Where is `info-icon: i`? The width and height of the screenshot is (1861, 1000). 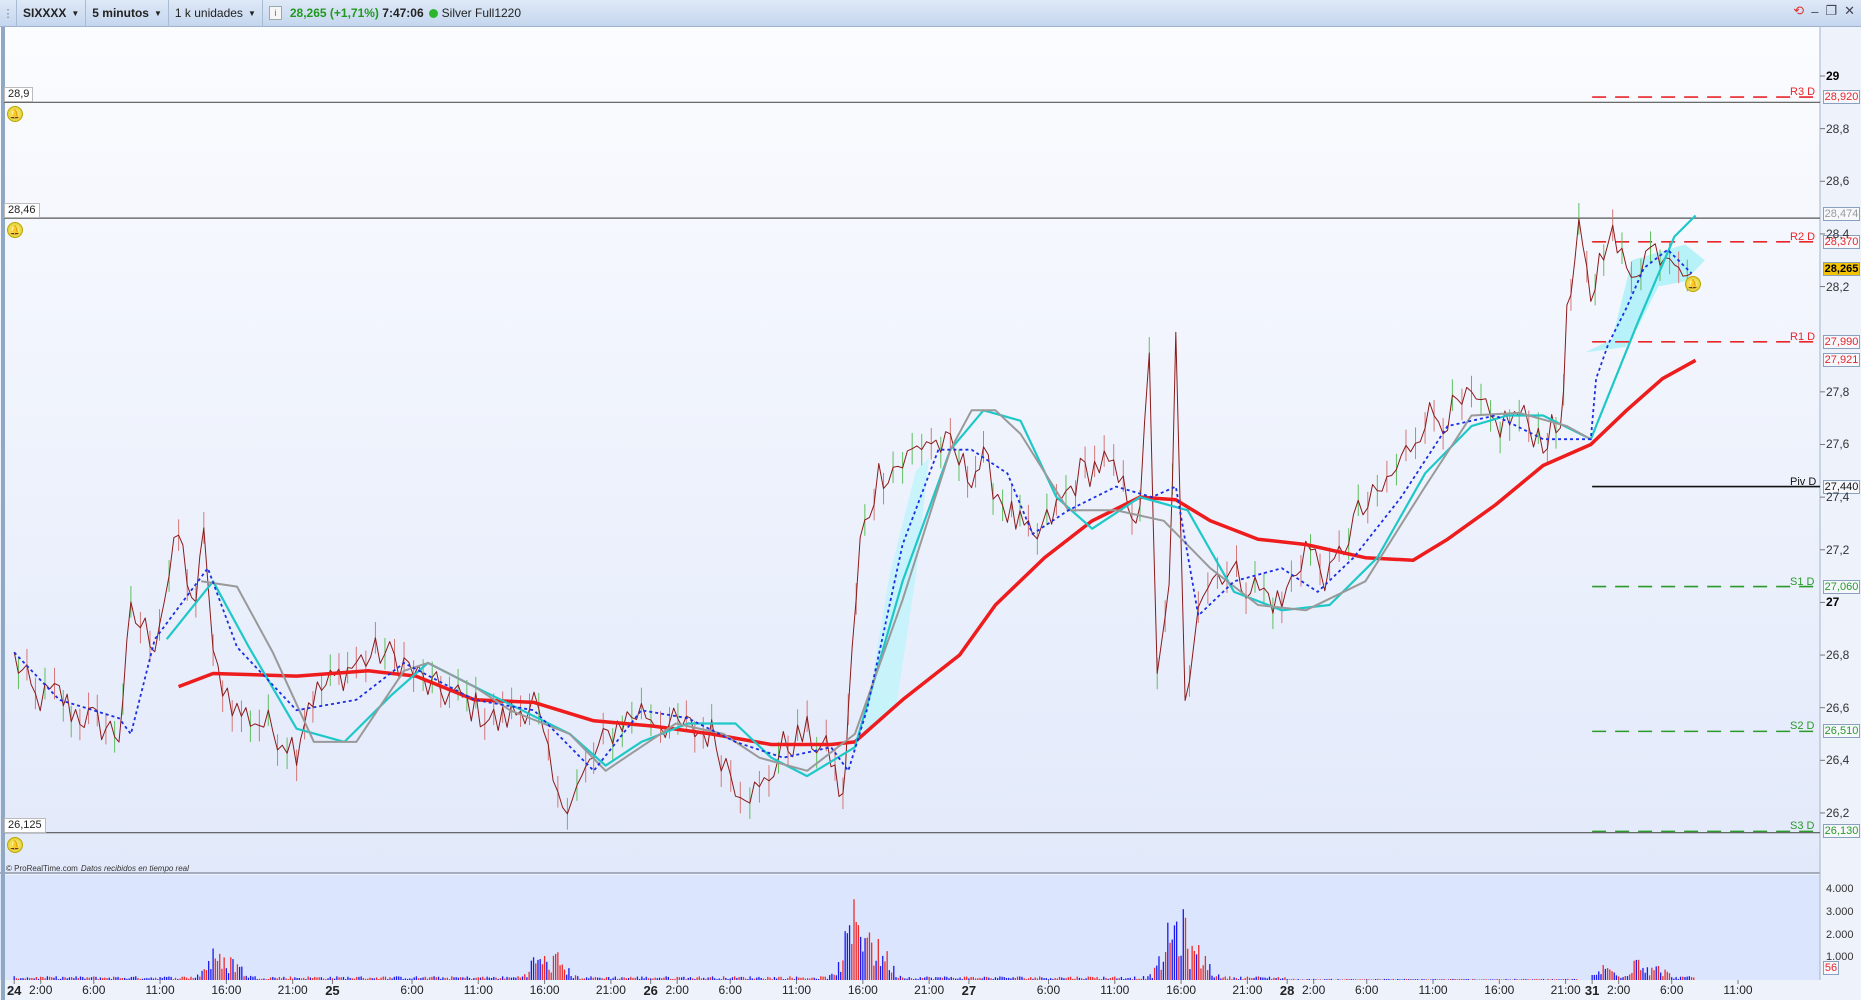 info-icon: i is located at coordinates (275, 13).